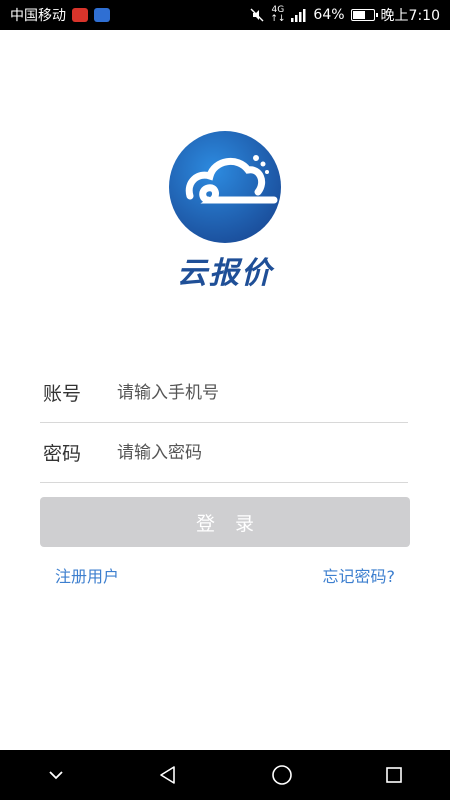  I want to click on brand-name: 云报价, so click(225, 273).